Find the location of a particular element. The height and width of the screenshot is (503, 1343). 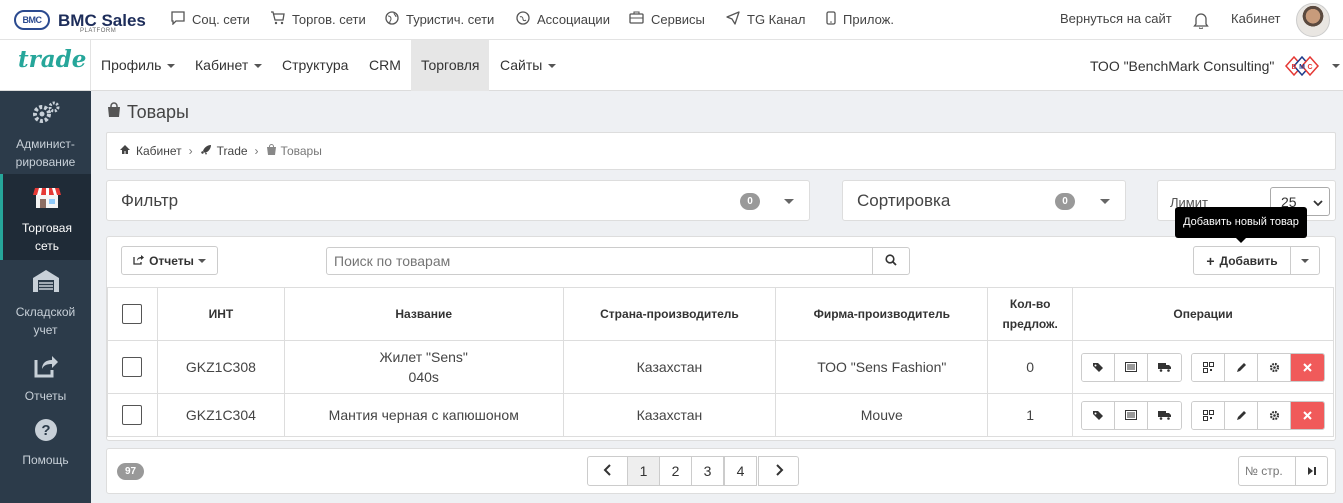

nav-label: Кабинет is located at coordinates (222, 65).